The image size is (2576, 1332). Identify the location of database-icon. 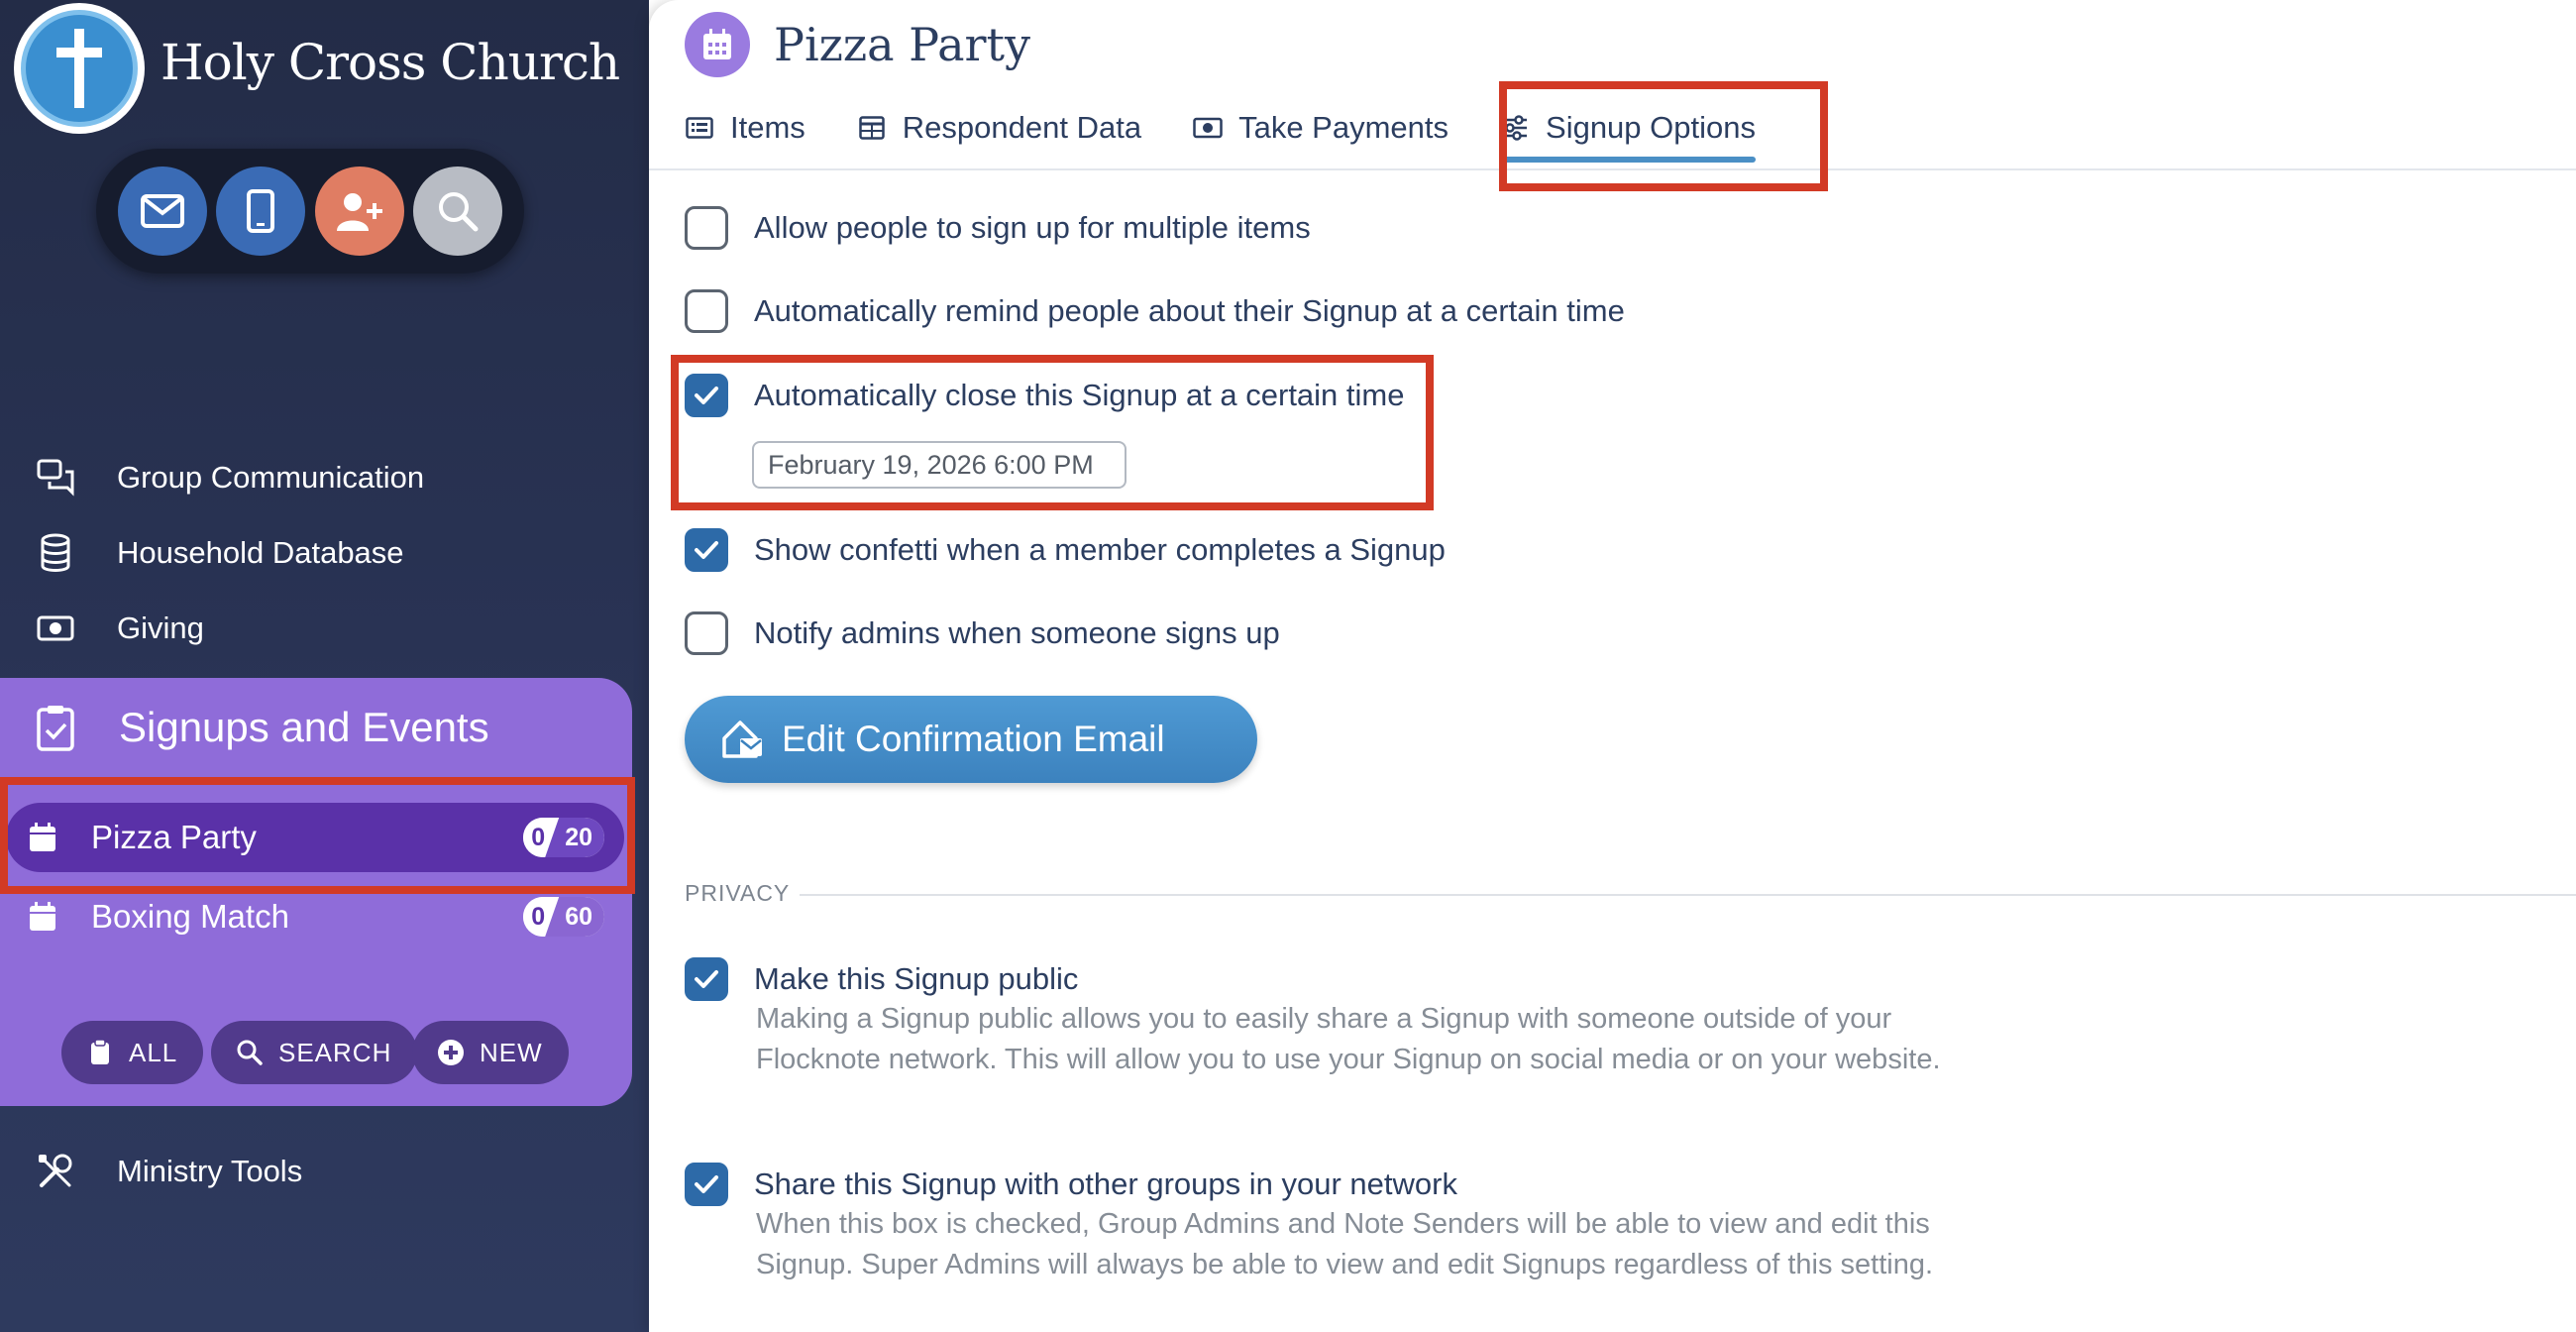
(55, 553).